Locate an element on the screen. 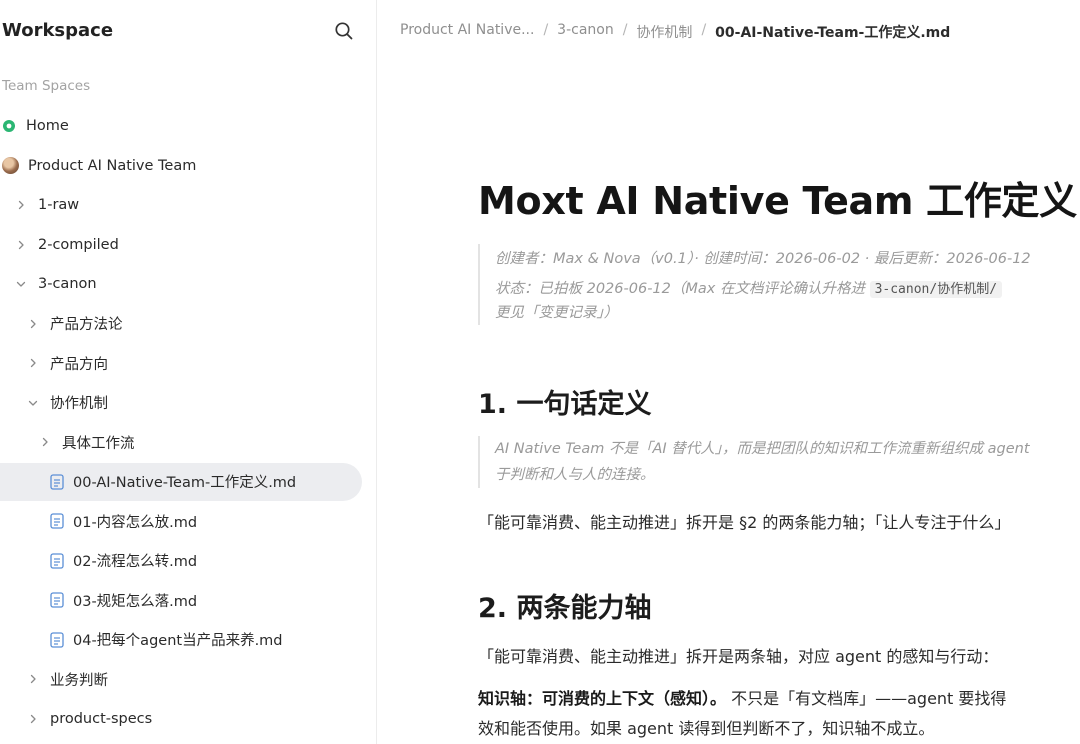 The image size is (1080, 744). sidebar-item-label: 1-raw is located at coordinates (59, 205).